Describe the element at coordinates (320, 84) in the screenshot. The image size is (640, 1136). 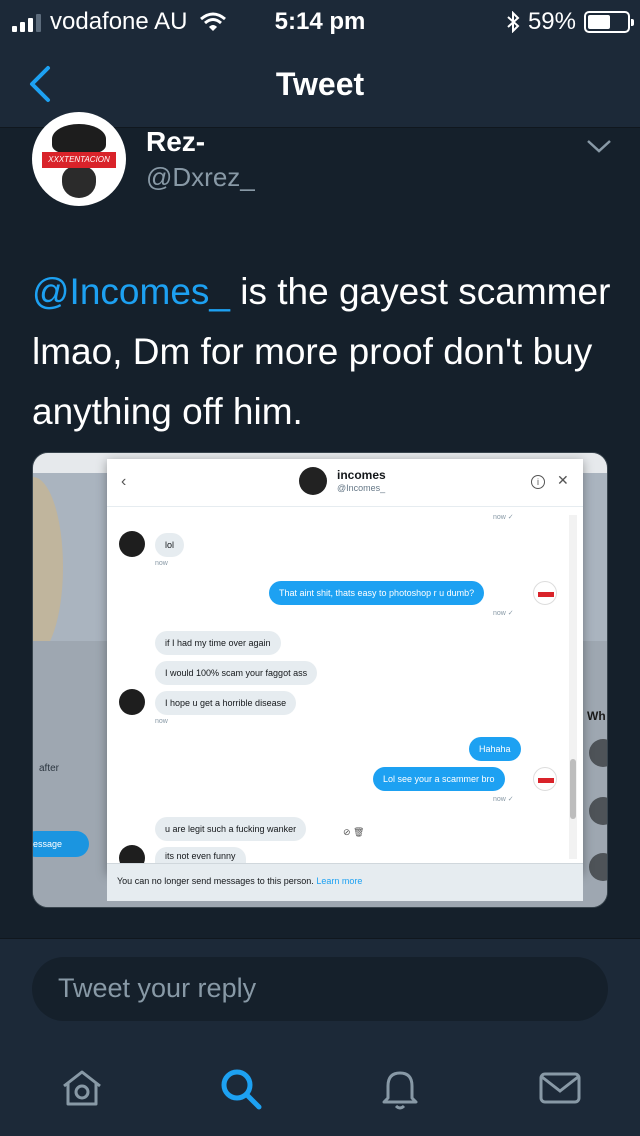
I see `page-title: Tweet` at that location.